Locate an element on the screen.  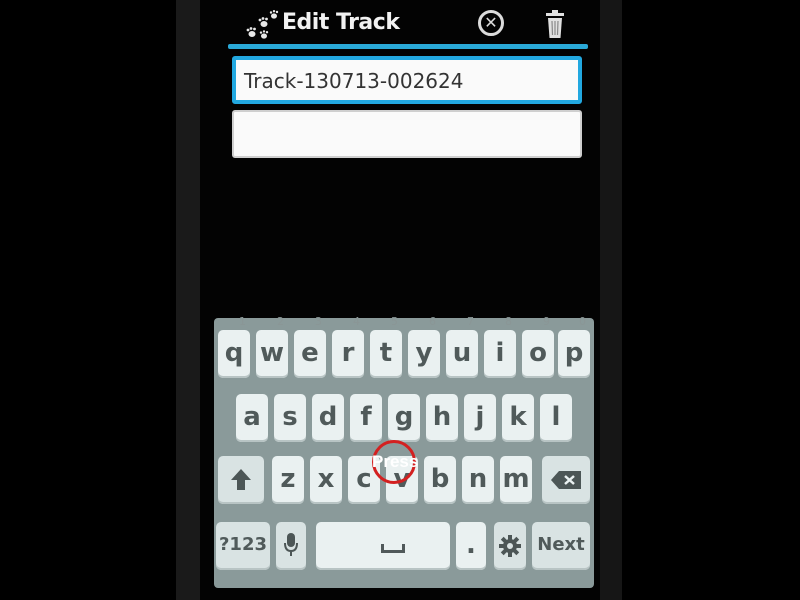
mic-key is located at coordinates (291, 546).